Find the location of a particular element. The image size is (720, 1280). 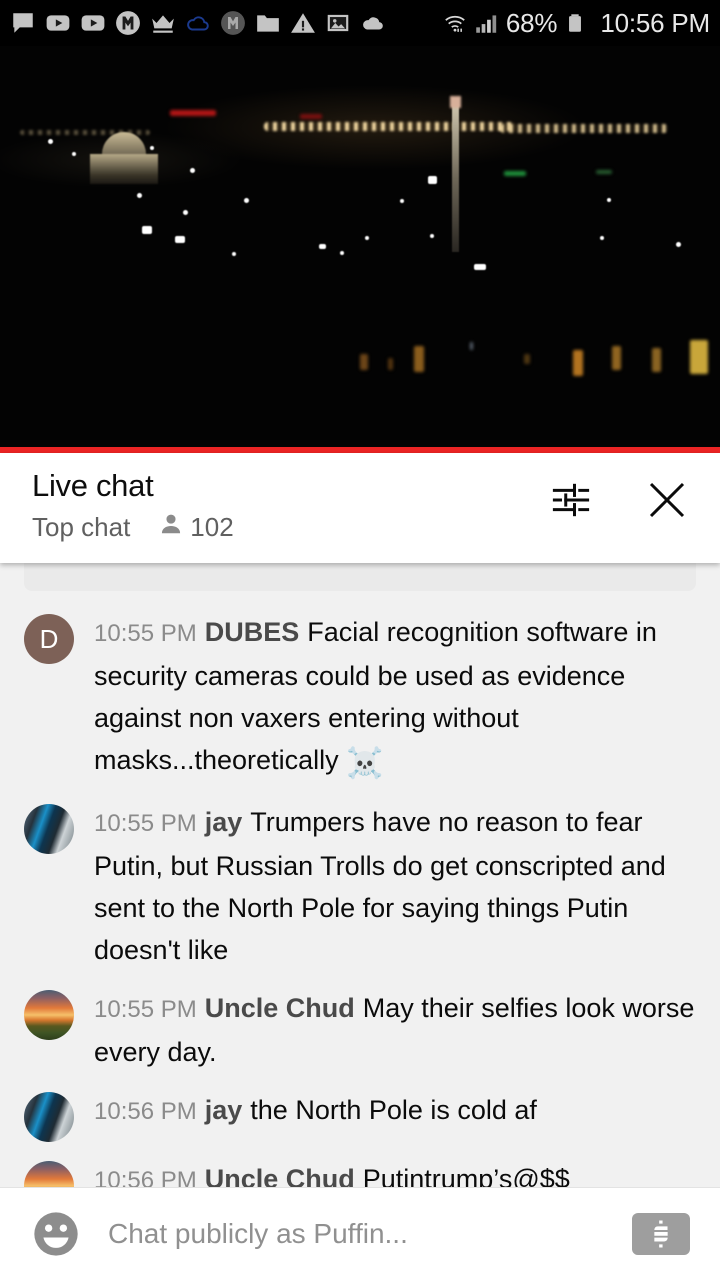

viewer-count-label: 102 is located at coordinates (212, 526).